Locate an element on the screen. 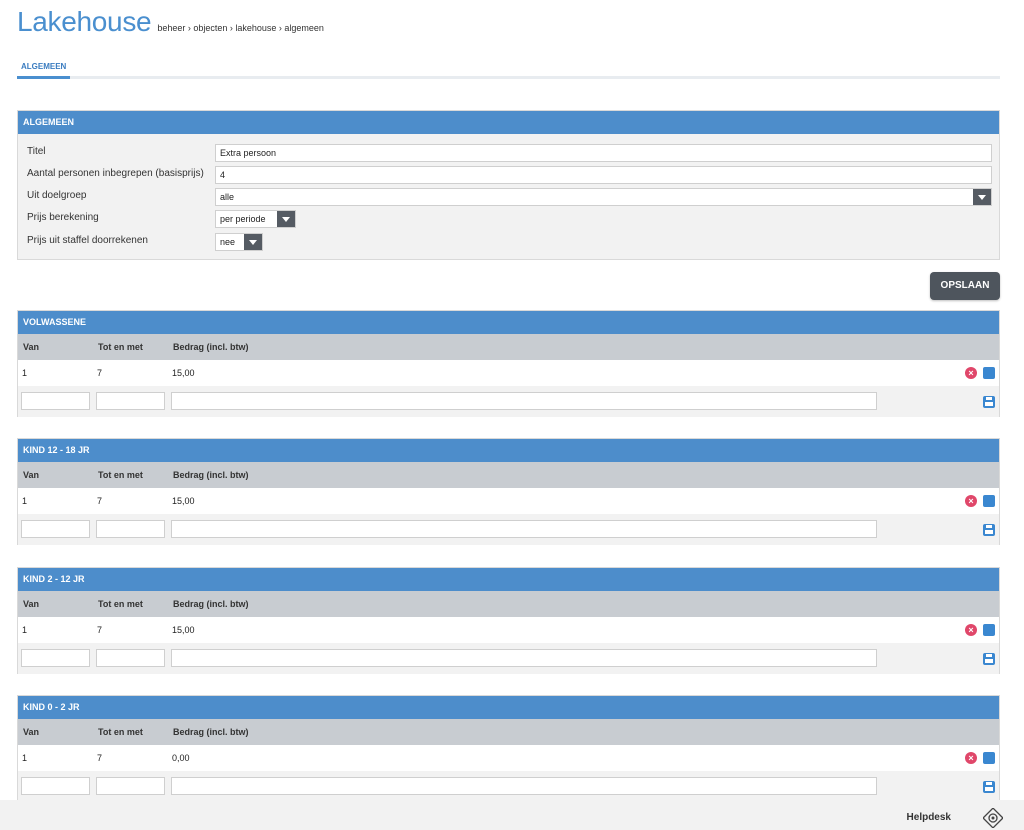 The height and width of the screenshot is (830, 1024). general-panel-header: ALGEMEEN is located at coordinates (508, 122).